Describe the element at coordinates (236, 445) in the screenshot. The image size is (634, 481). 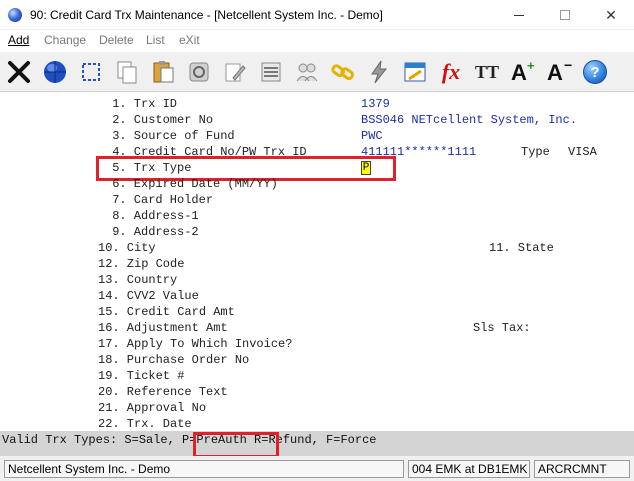
I see `highlight-preauth` at that location.